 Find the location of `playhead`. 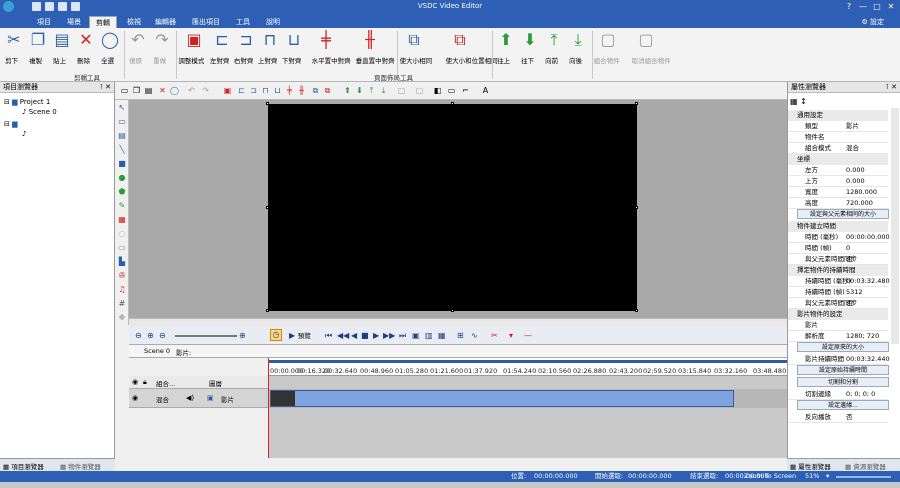

playhead is located at coordinates (268, 408).